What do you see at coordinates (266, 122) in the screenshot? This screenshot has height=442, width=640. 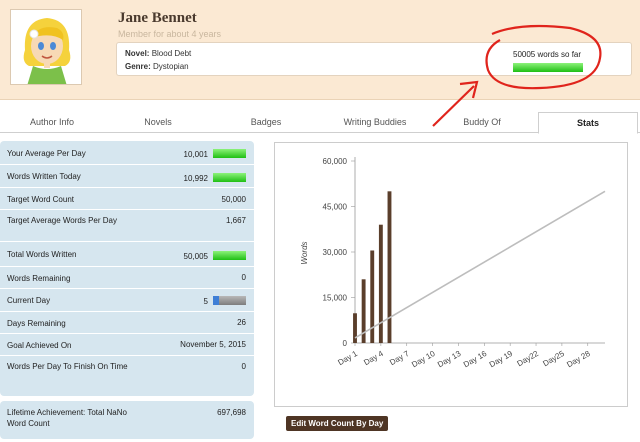 I see `tab-badges: Badges` at bounding box center [266, 122].